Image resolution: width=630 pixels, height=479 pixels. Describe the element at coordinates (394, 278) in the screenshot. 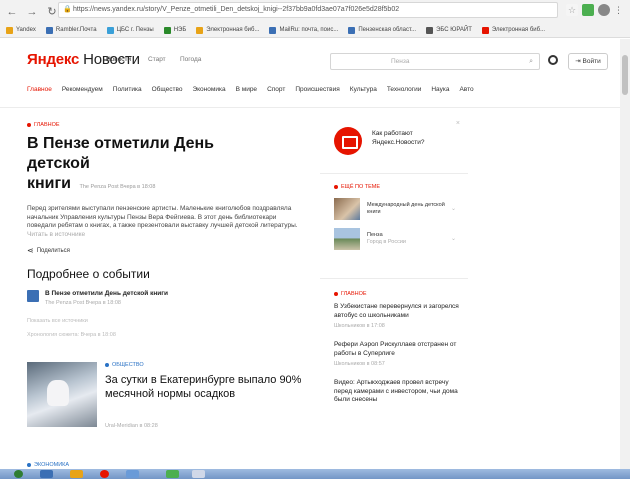

I see `divider` at that location.